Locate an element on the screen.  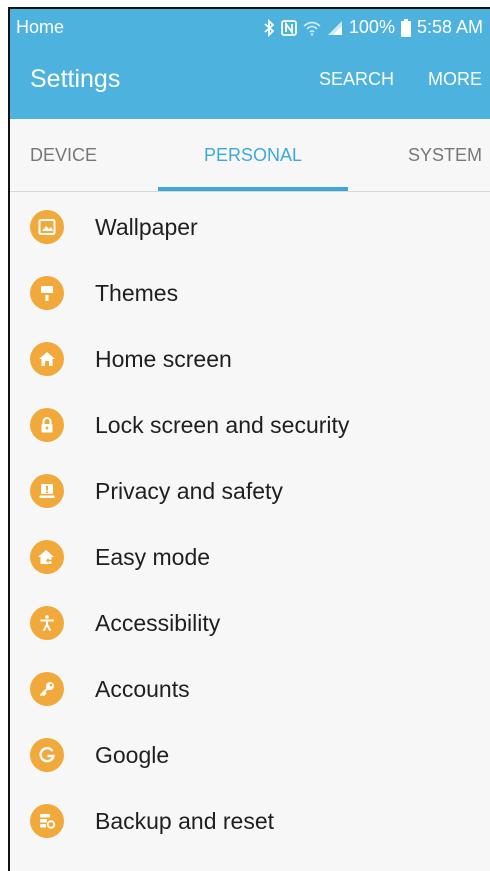
privacy-icon is located at coordinates (47, 491).